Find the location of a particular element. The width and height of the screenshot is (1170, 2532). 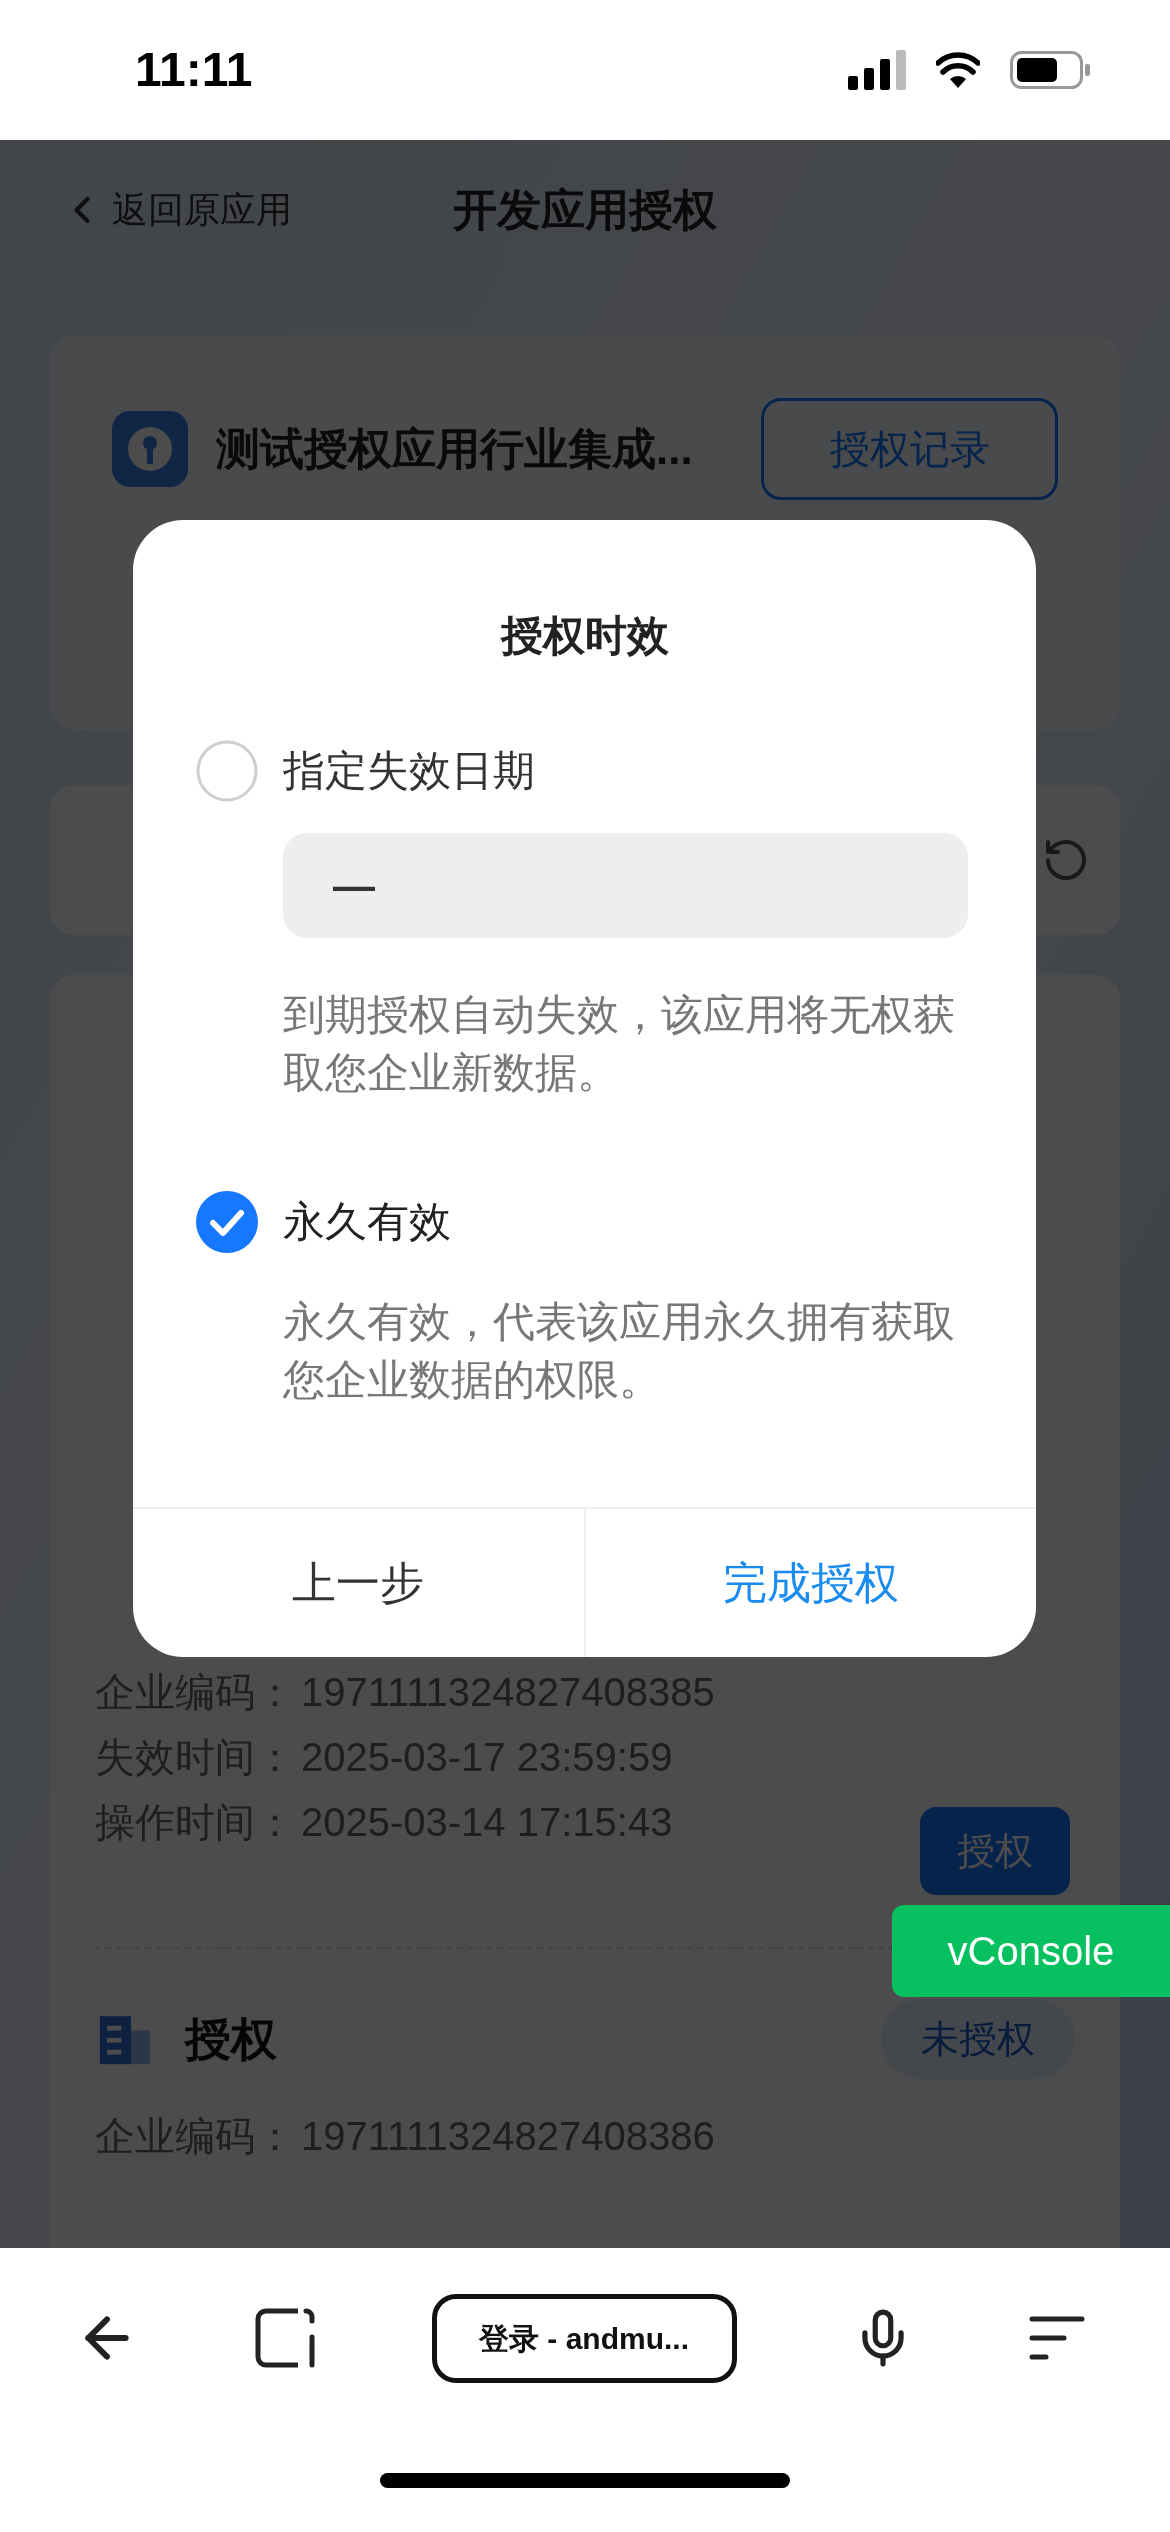

status-time: 11:11 is located at coordinates (194, 70).